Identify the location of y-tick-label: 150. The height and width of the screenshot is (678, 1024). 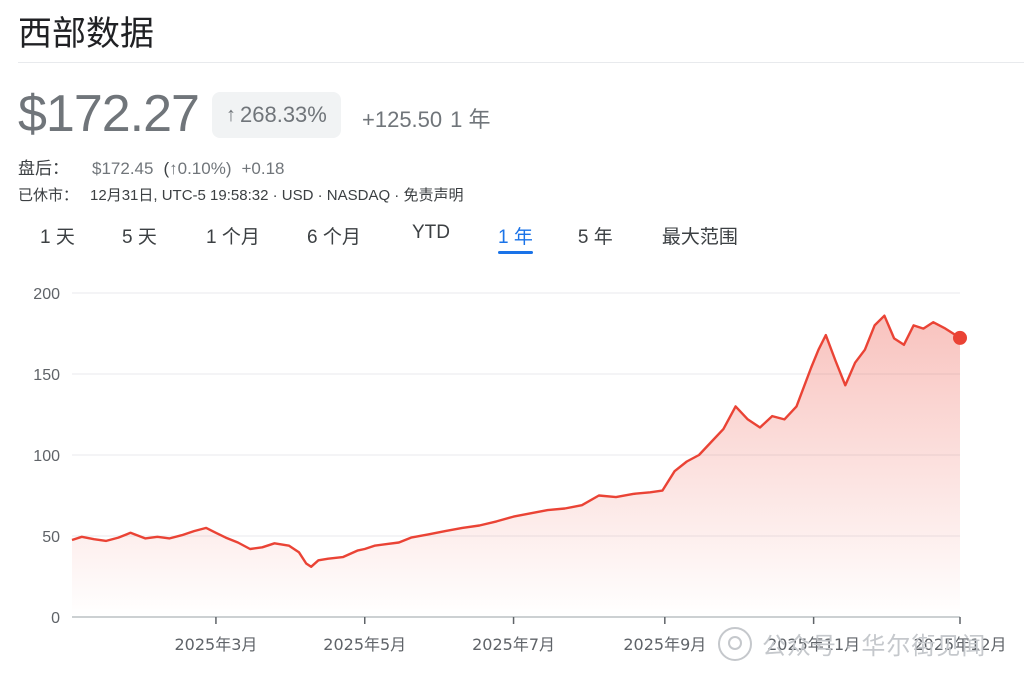
(46, 375).